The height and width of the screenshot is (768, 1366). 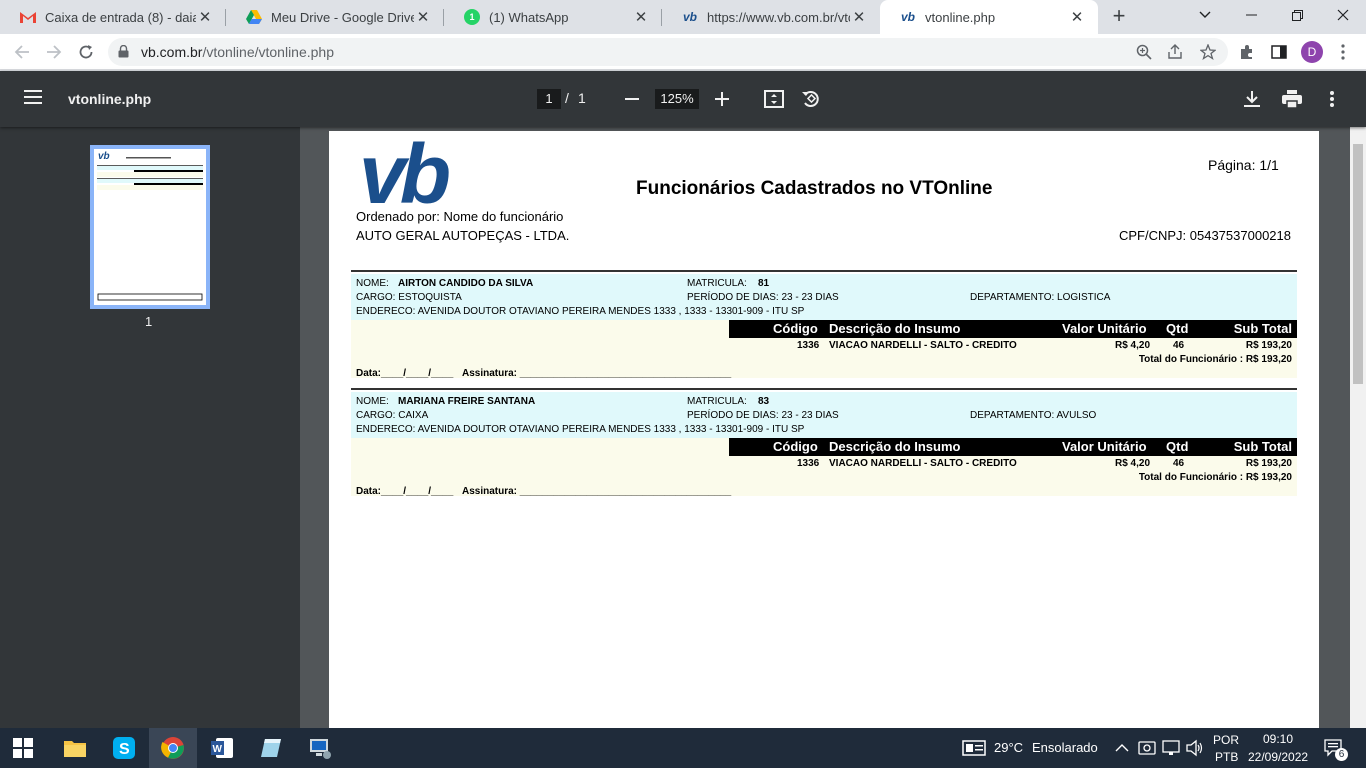 What do you see at coordinates (172, 52) in the screenshot?
I see `url-host: vb.com.br` at bounding box center [172, 52].